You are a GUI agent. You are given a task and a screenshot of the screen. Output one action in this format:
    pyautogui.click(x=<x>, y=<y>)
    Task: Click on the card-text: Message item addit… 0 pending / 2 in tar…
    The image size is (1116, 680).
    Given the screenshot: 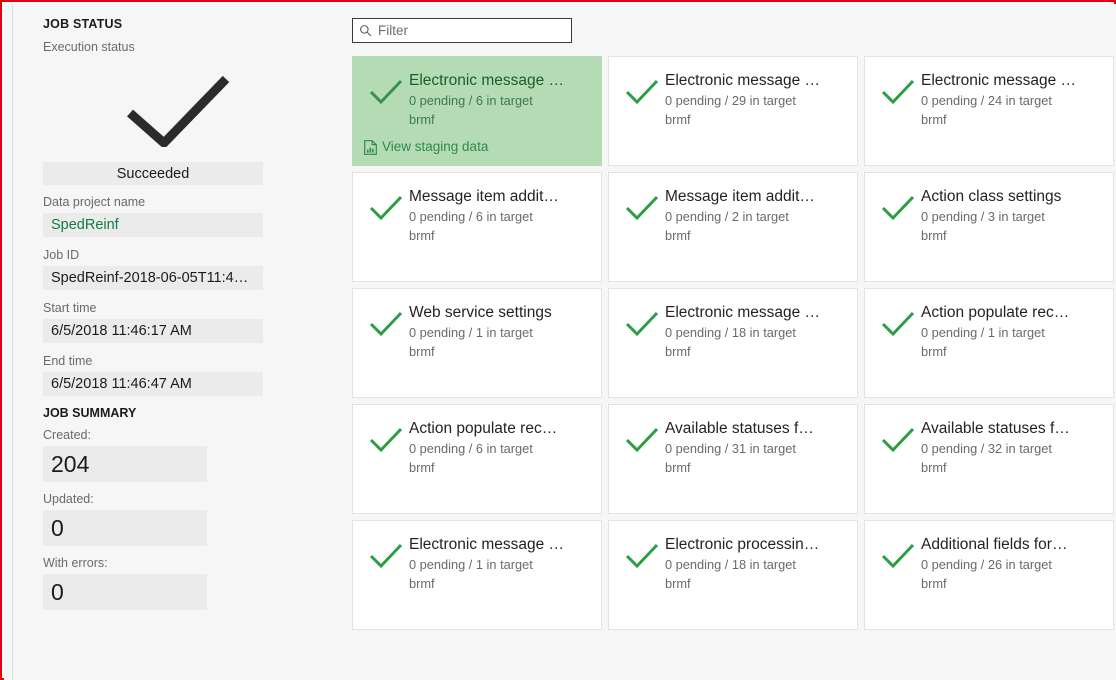 What is the action you would take?
    pyautogui.click(x=756, y=234)
    